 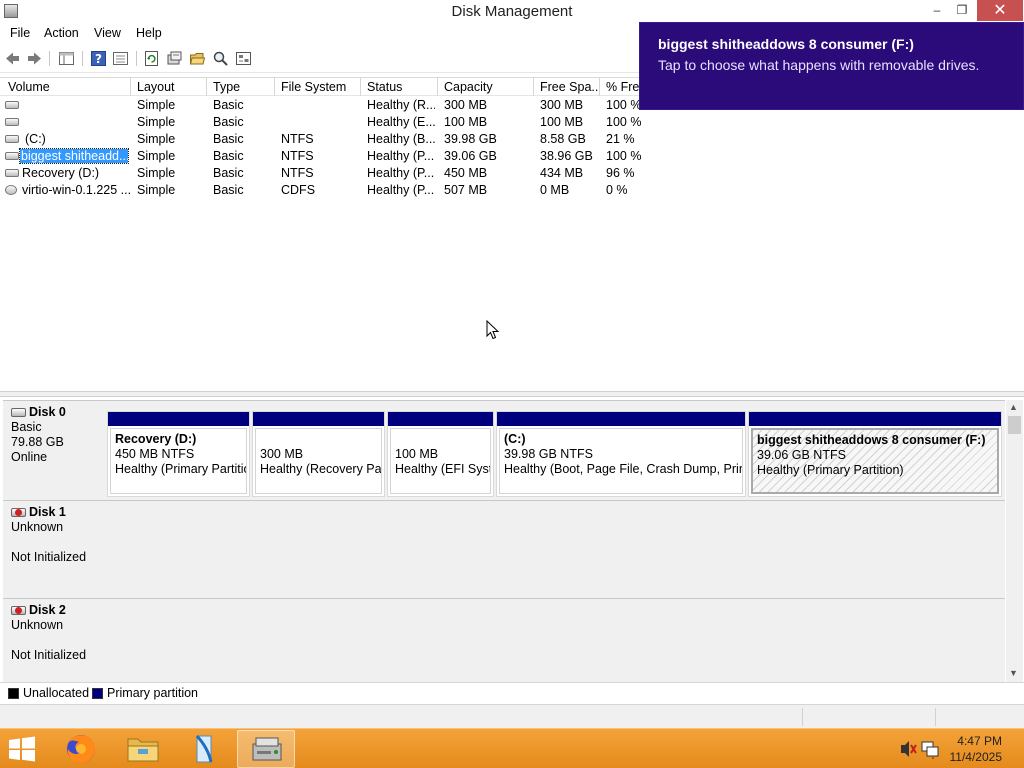 I want to click on pc-settings-icon, so click(x=204, y=749).